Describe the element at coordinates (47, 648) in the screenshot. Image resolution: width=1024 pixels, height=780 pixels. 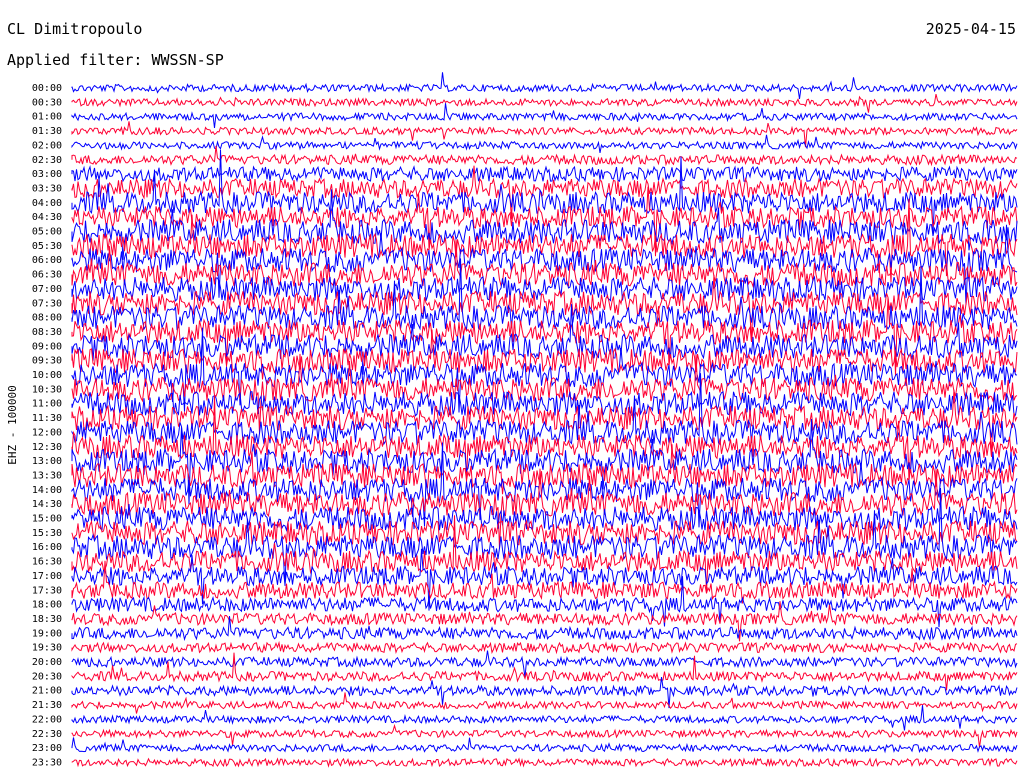
I see `row-time-label: 19:30` at that location.